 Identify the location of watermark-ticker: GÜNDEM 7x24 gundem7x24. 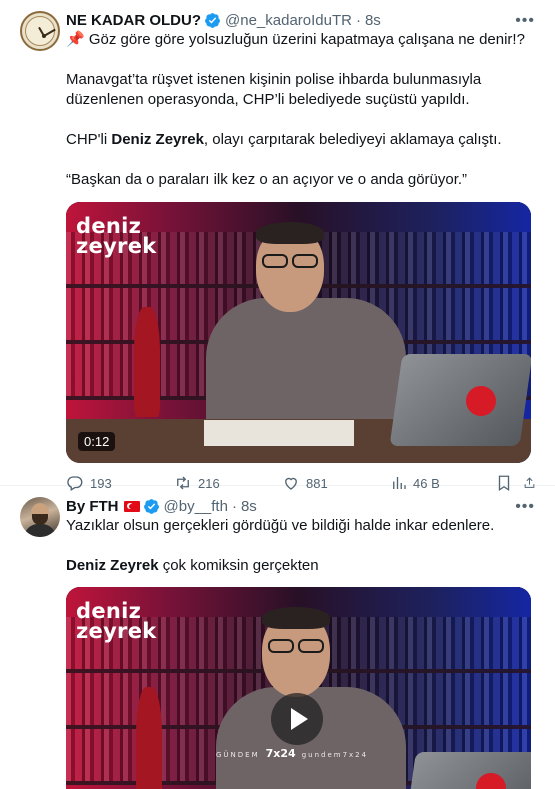
(292, 753).